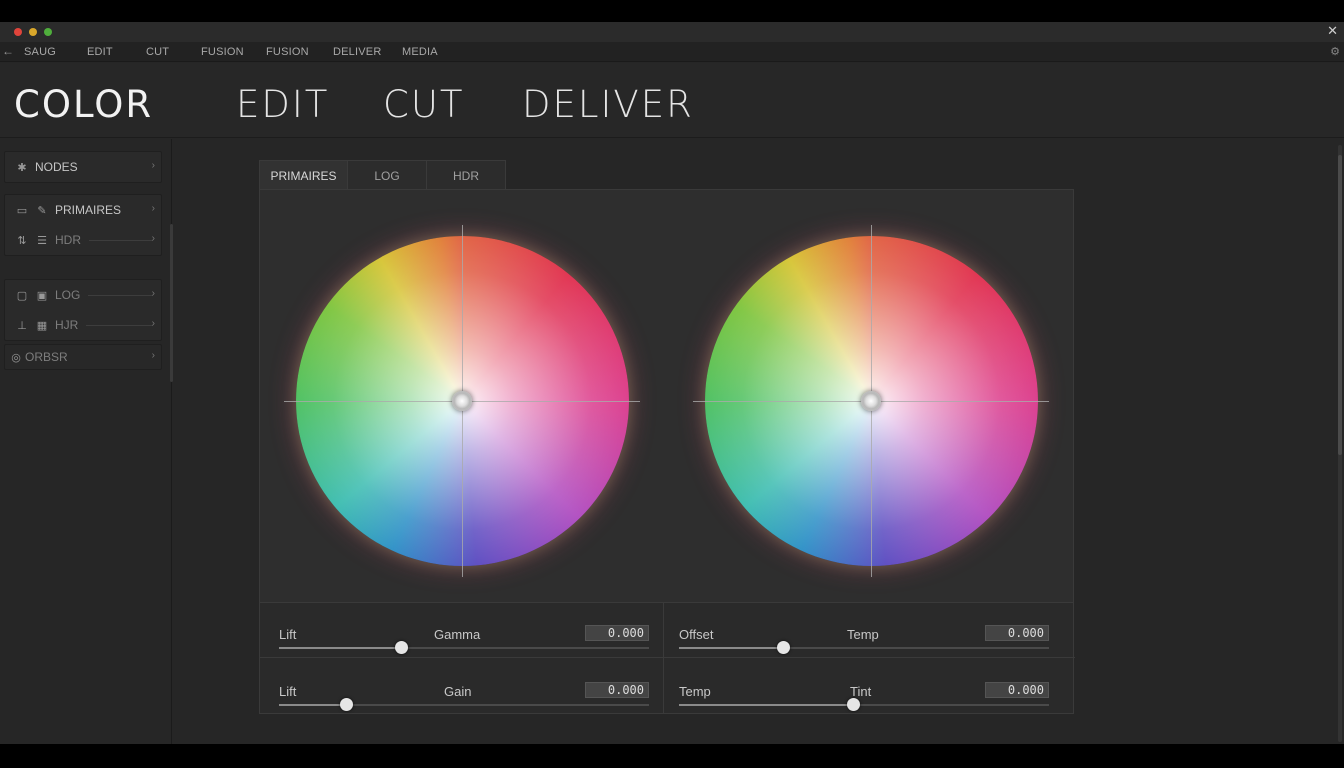 This screenshot has width=1344, height=768. I want to click on sidebar-group-nodes: ✱ NODES ›, so click(83, 167).